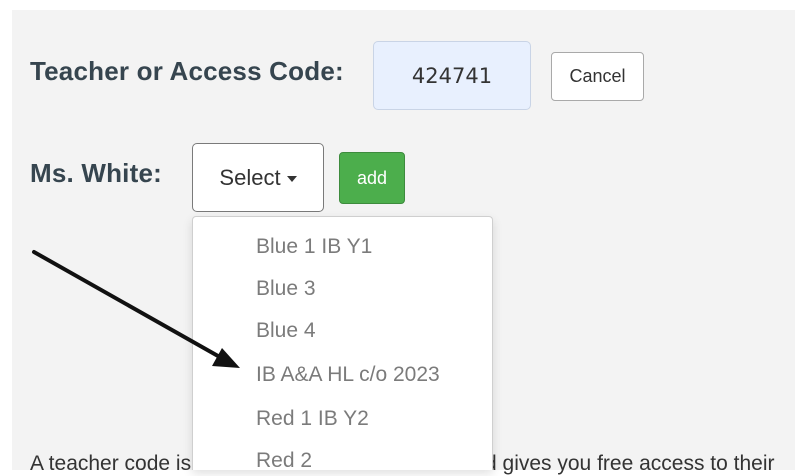 This screenshot has height=476, width=795. Describe the element at coordinates (187, 71) in the screenshot. I see `access-code-label: Teacher or Access Code:` at that location.